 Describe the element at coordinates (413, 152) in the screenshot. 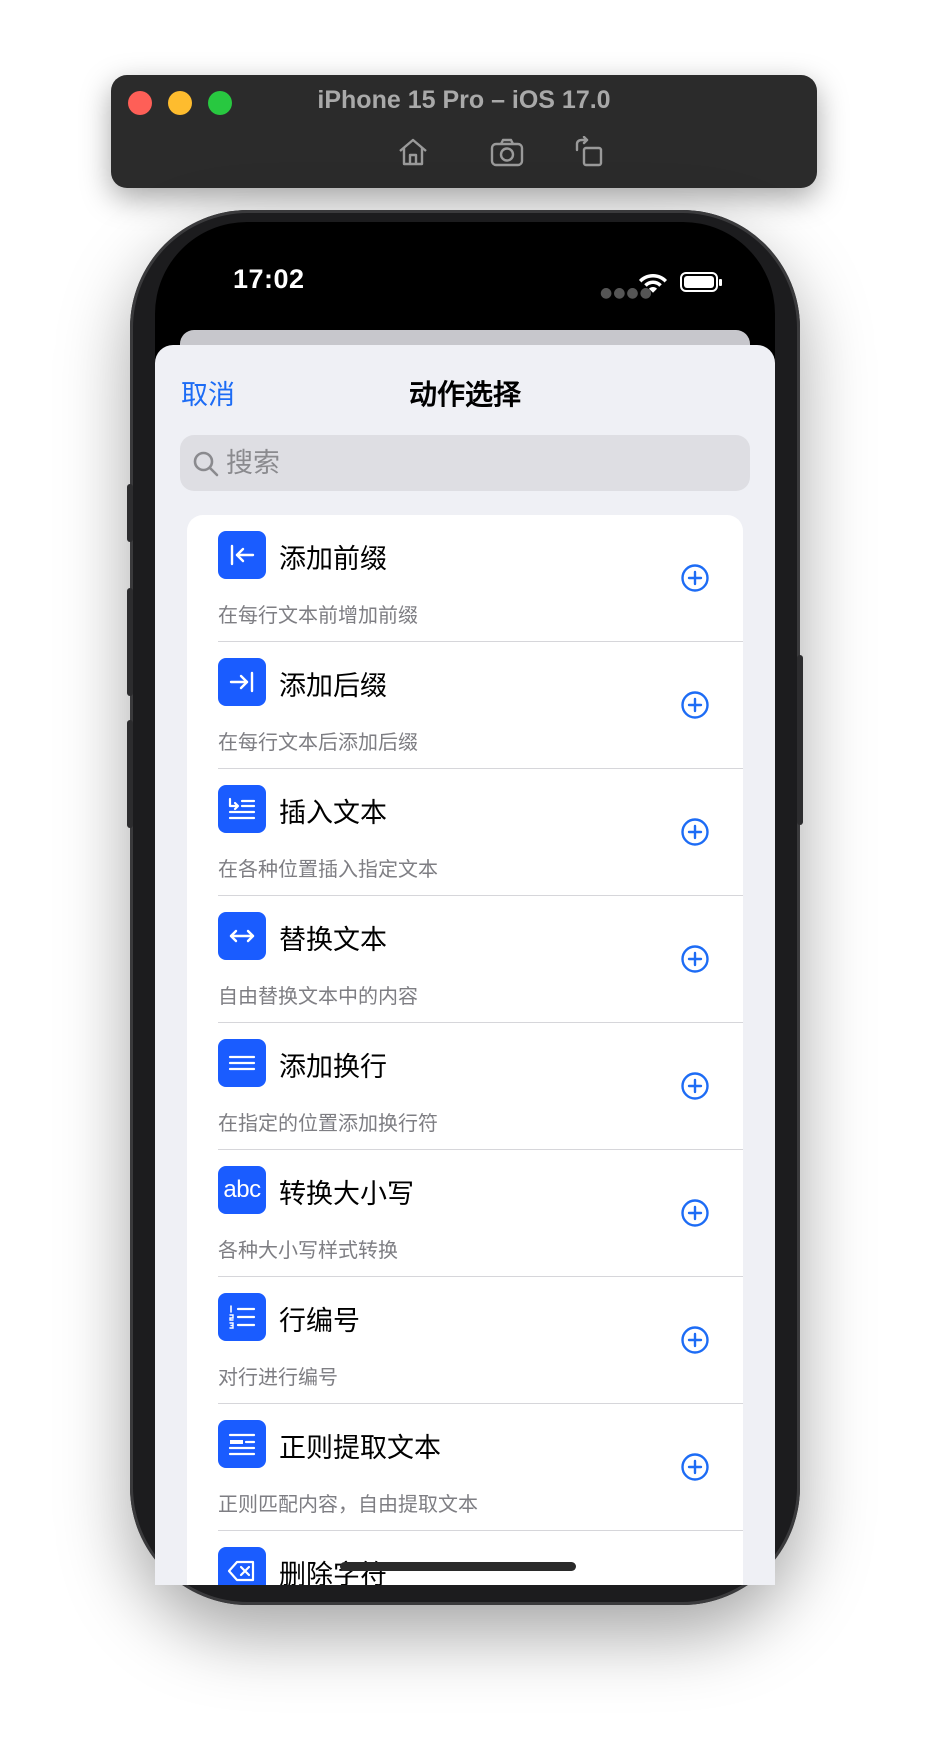

I see `home-icon` at that location.